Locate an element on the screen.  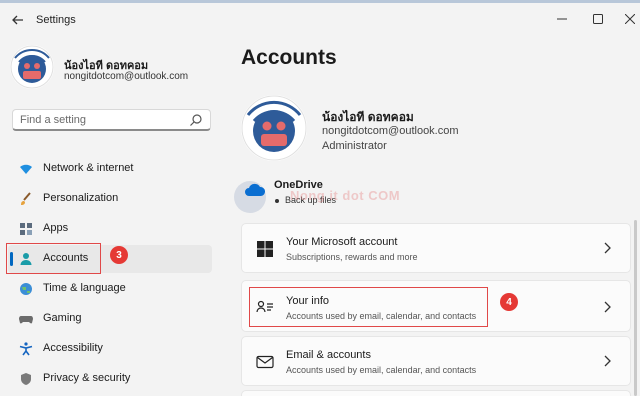
onedrive-cloud-icon is located at coordinates (255, 190).